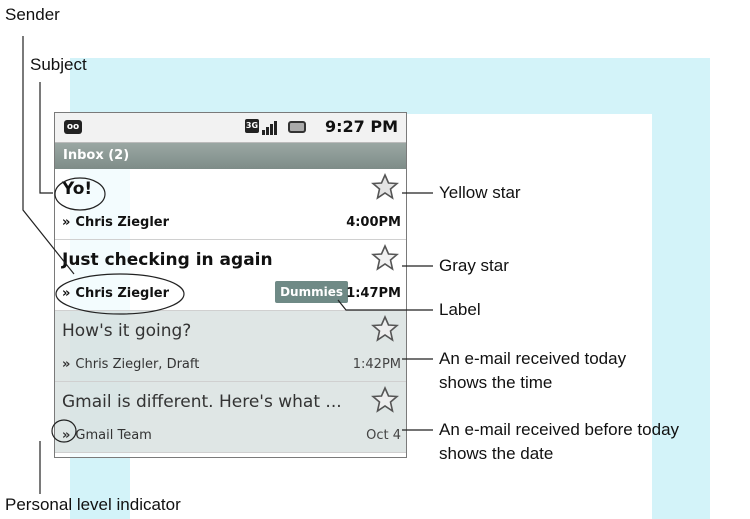  Describe the element at coordinates (533, 358) in the screenshot. I see `callout-received-today: An e-mail received today` at that location.